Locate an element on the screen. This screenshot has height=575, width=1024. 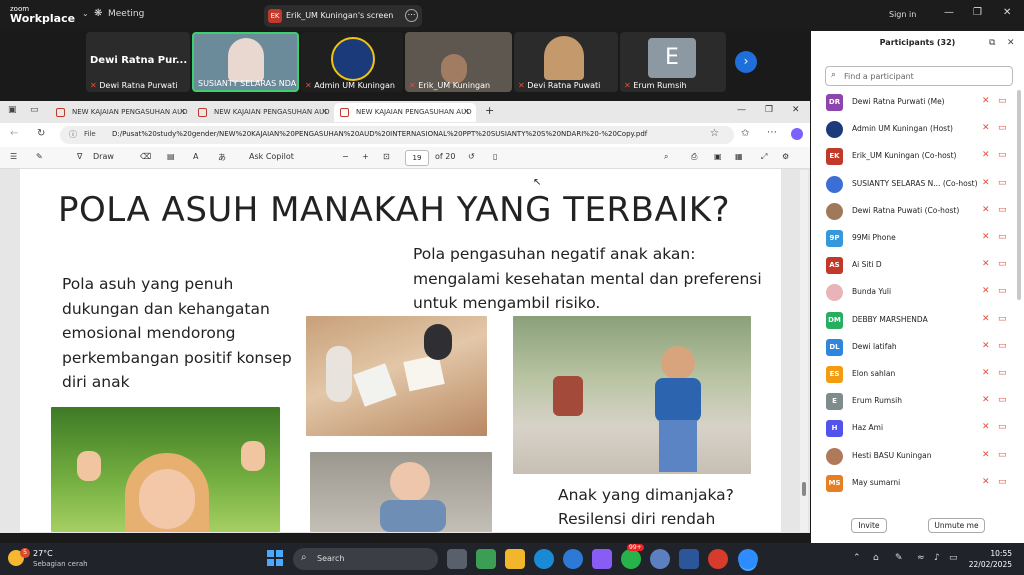
fit-page-icon: ⊡ is located at coordinates (386, 156).